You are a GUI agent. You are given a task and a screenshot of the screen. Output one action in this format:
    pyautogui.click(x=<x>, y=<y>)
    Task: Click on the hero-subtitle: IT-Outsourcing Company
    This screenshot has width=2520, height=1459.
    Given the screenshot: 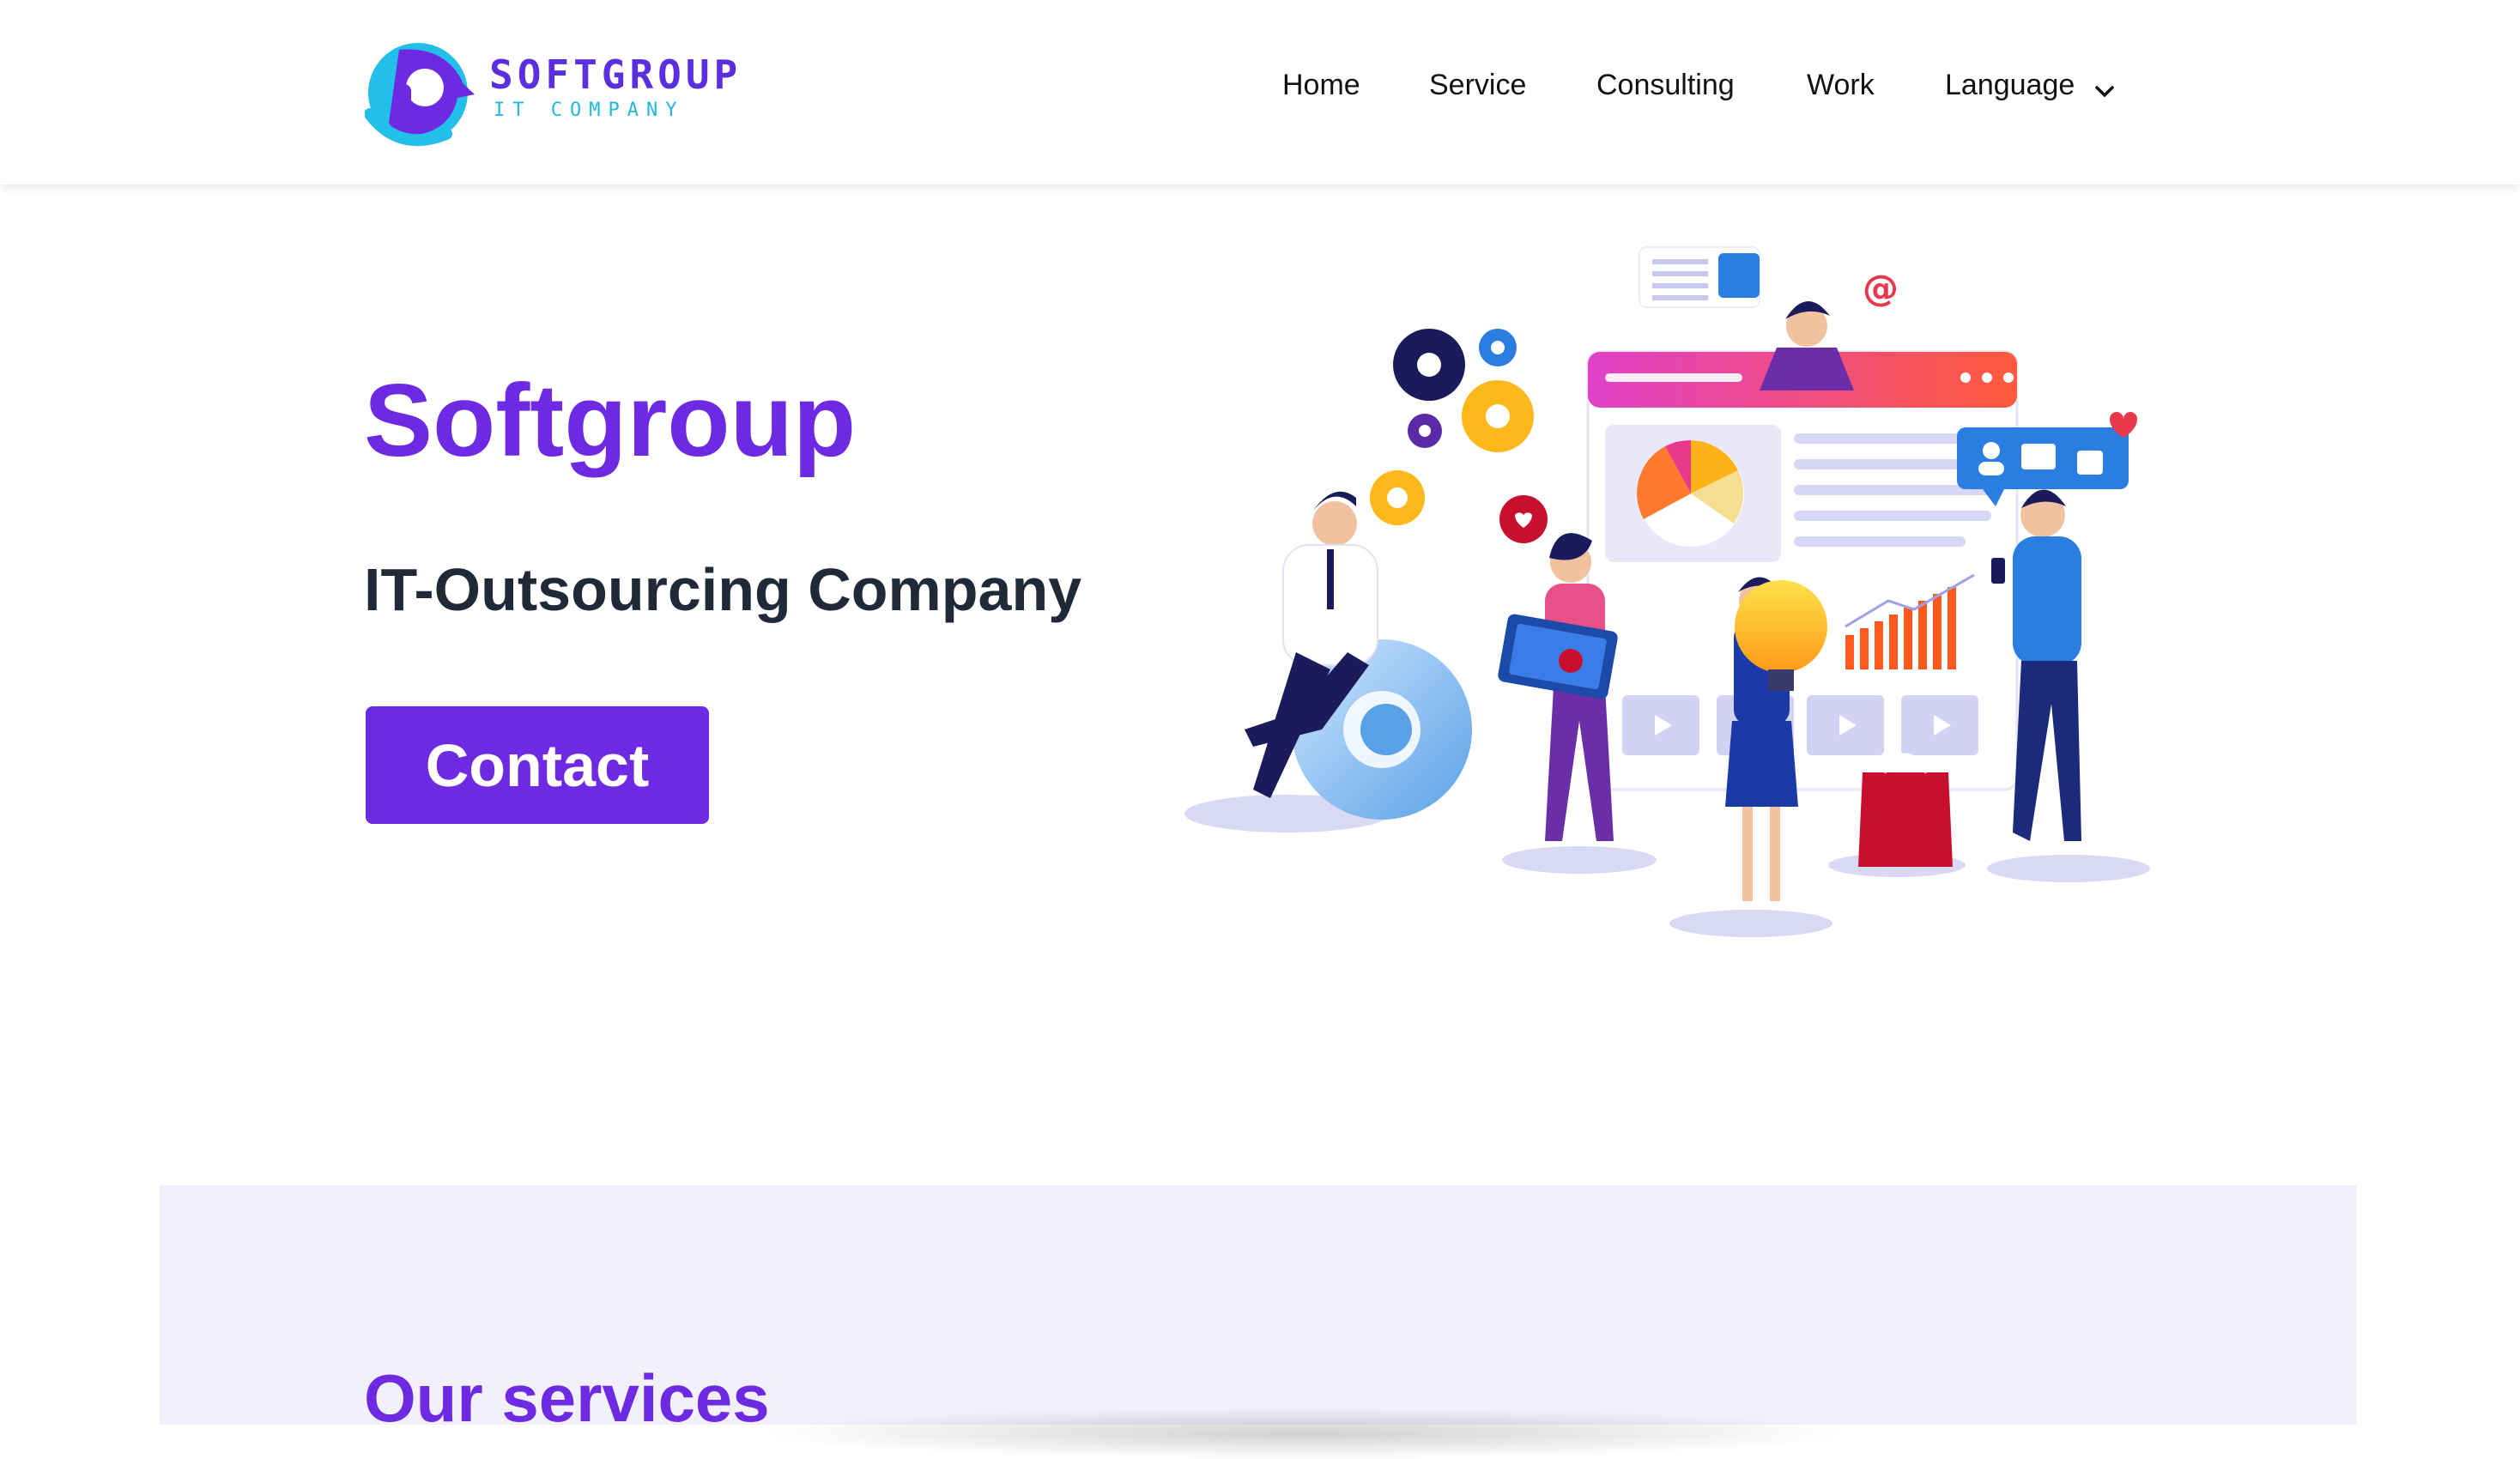 What is the action you would take?
    pyautogui.click(x=723, y=589)
    